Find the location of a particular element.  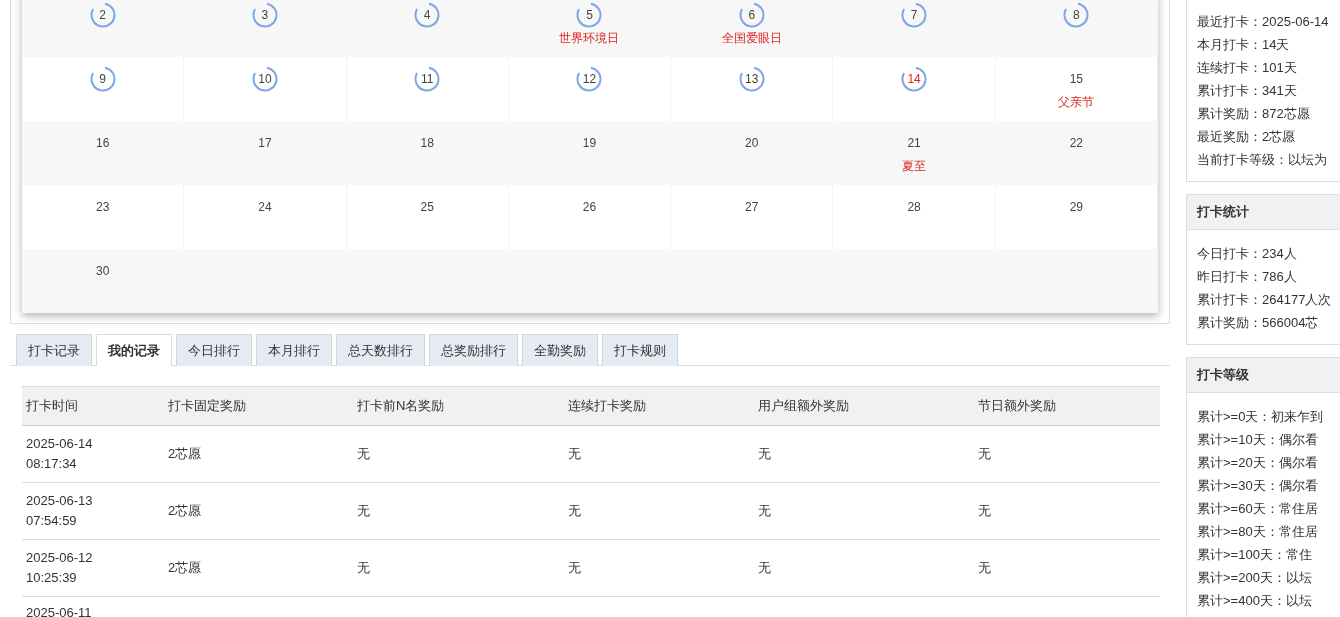

level-line: 累计>=200天：以坛 is located at coordinates (1255, 578).